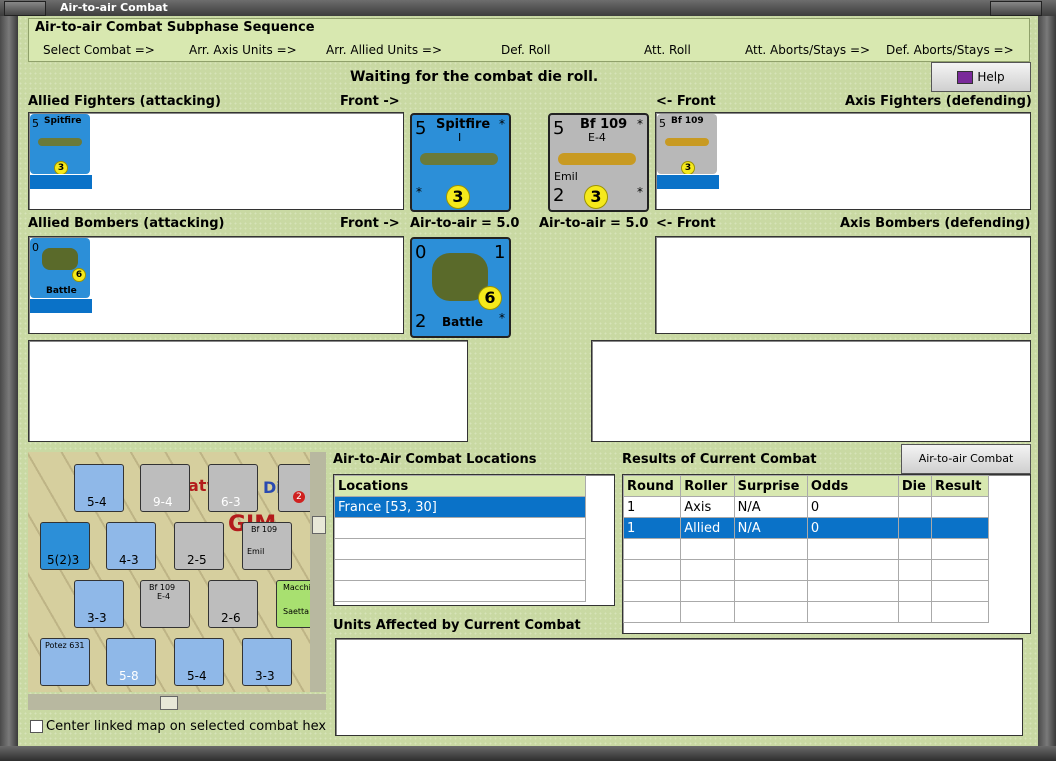  I want to click on col-round: Round, so click(652, 486).